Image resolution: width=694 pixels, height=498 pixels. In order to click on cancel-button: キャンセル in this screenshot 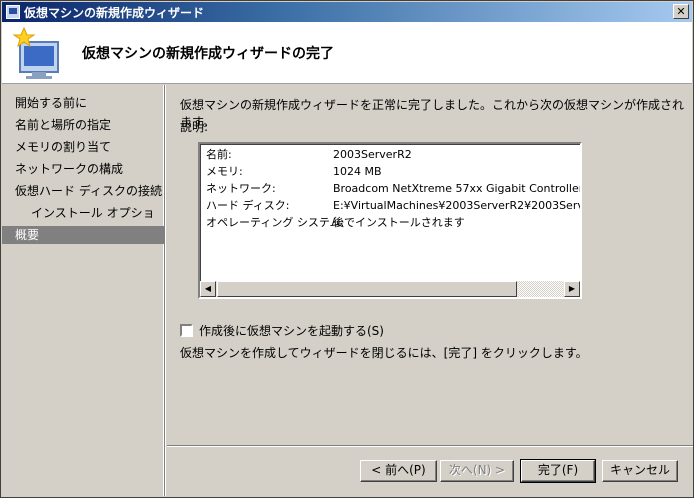, I will do `click(640, 471)`.